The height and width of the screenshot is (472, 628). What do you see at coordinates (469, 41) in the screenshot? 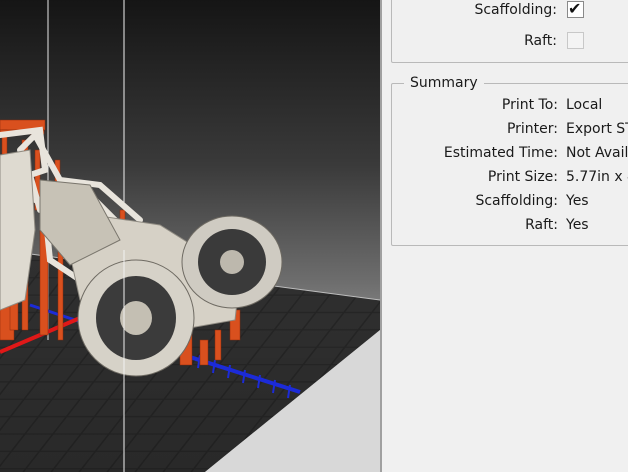
I see `raft-option-row: Raft:` at bounding box center [469, 41].